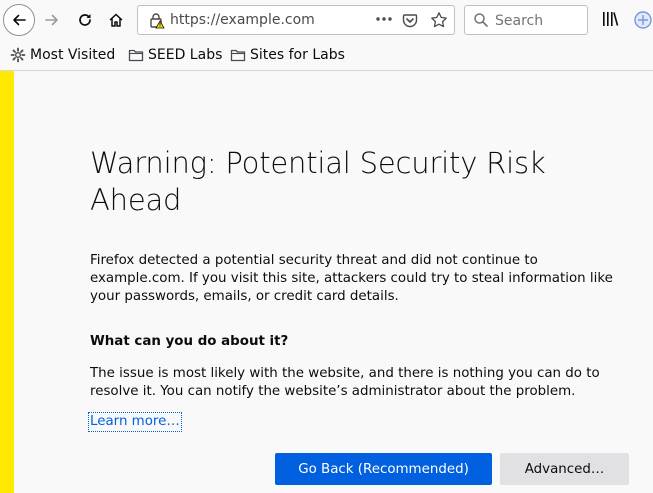  I want to click on forward-arrow-icon, so click(51, 20).